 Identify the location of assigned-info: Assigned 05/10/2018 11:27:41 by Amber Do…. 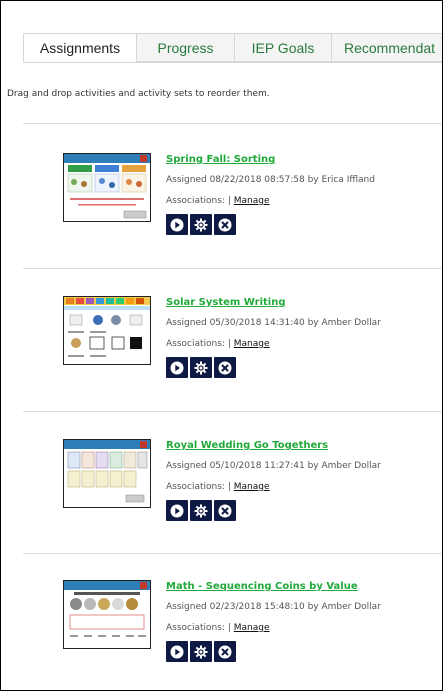
(273, 466).